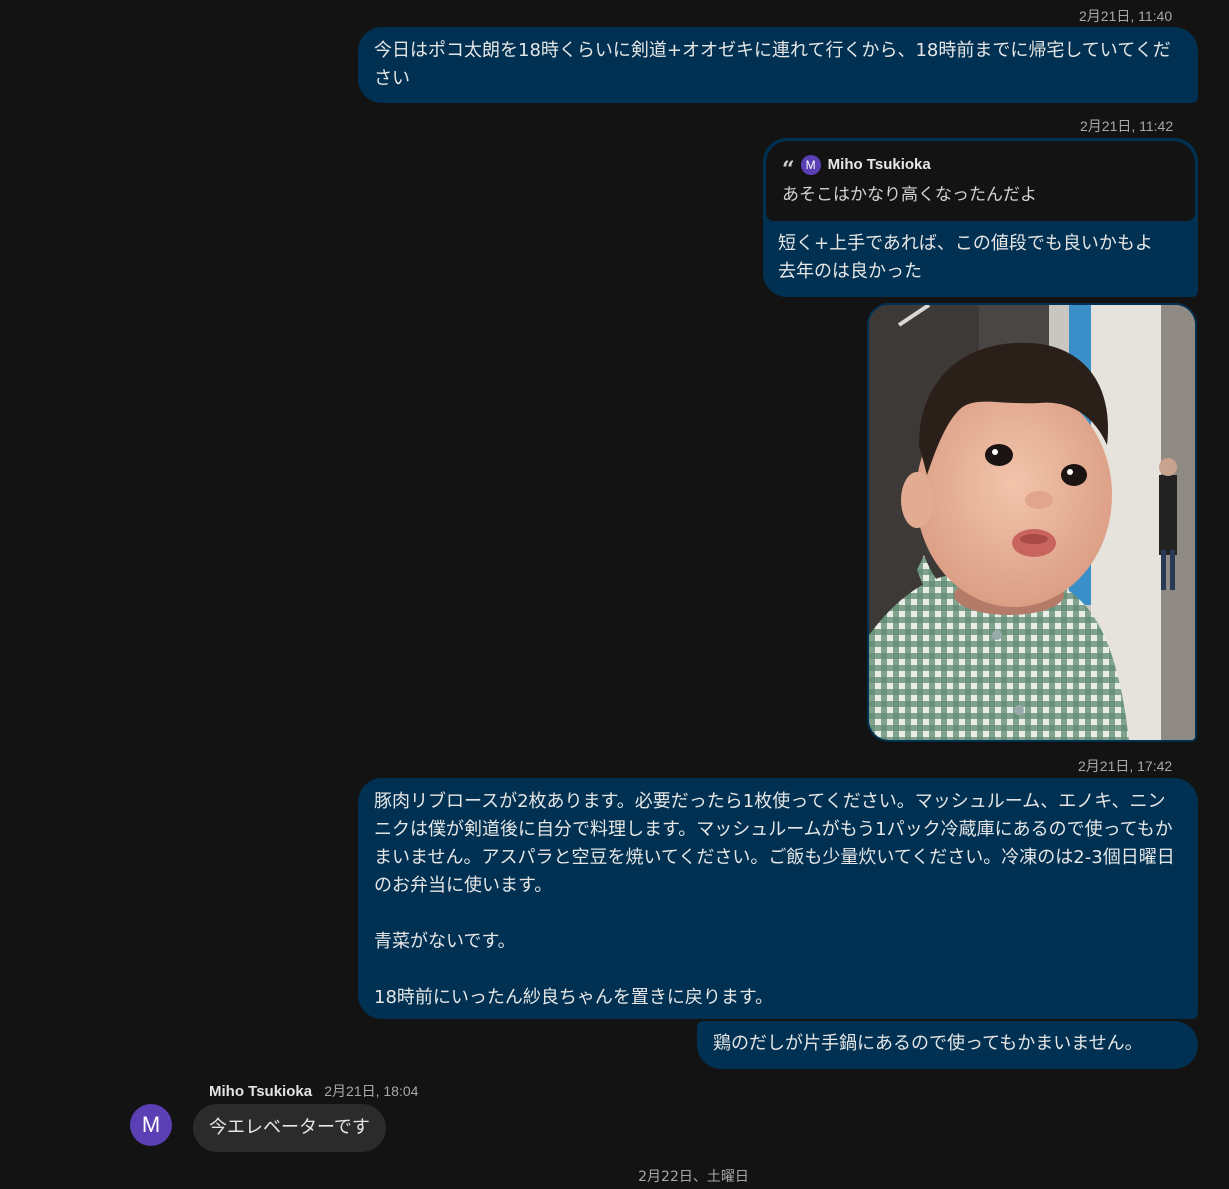  What do you see at coordinates (947, 1045) in the screenshot?
I see `outgoing-message: 鶏のだしが片手鍋にあるので使ってもかまいません。` at bounding box center [947, 1045].